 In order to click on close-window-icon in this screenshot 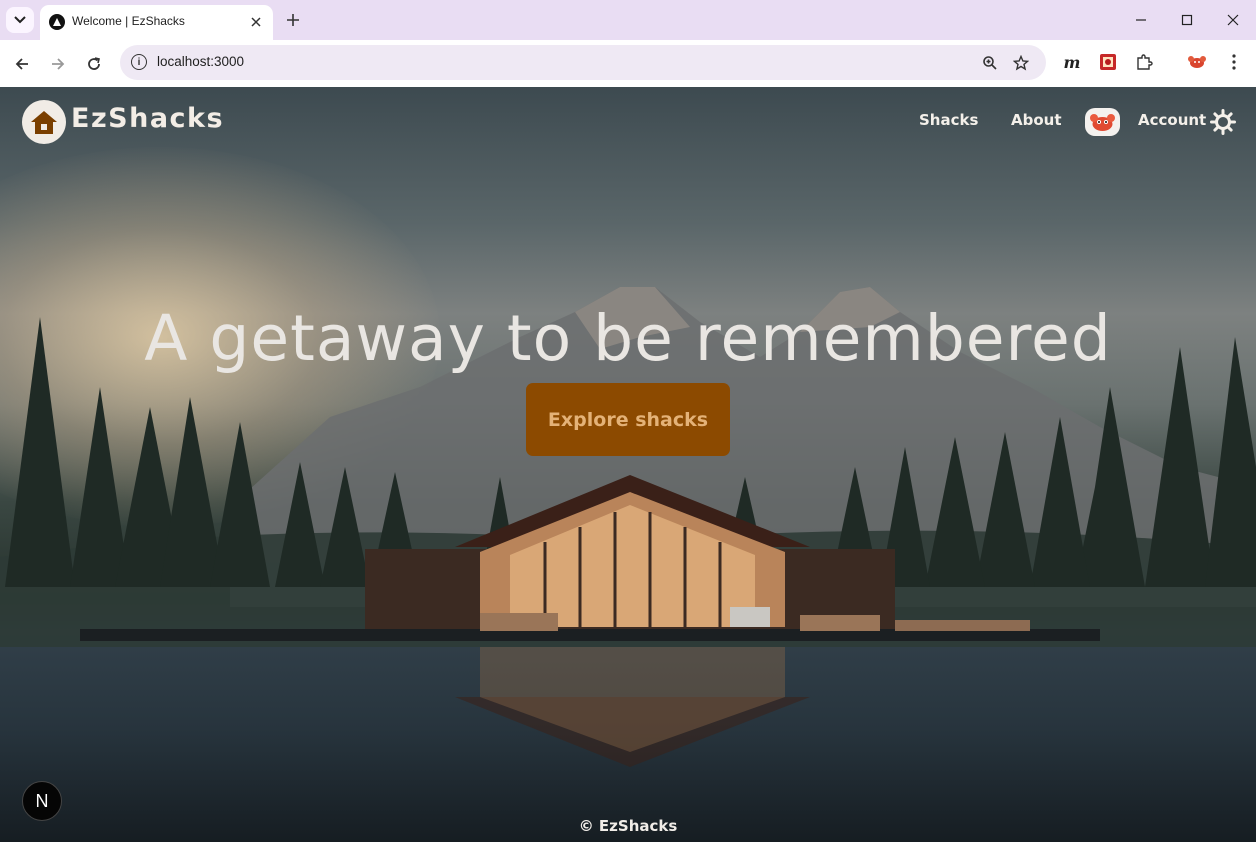, I will do `click(1233, 20)`.